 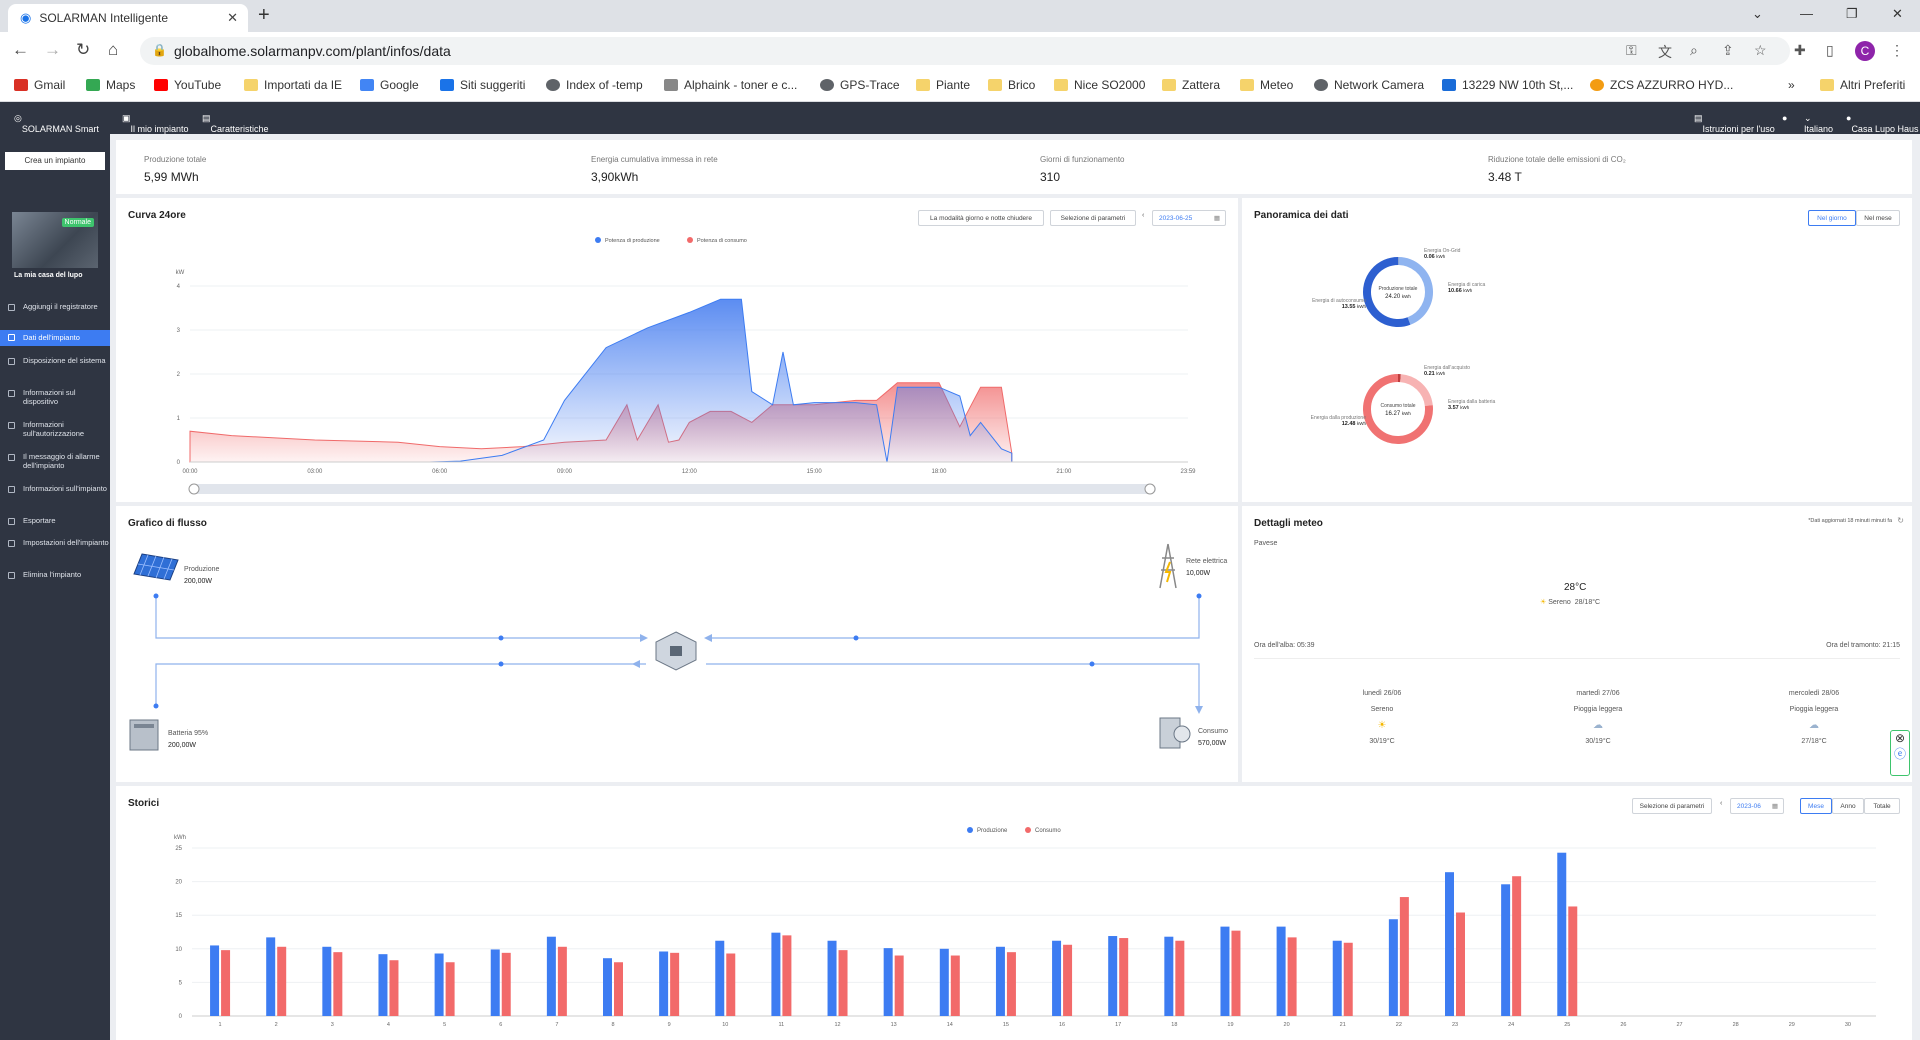 What do you see at coordinates (20, 50) in the screenshot?
I see `back-icon: ←` at bounding box center [20, 50].